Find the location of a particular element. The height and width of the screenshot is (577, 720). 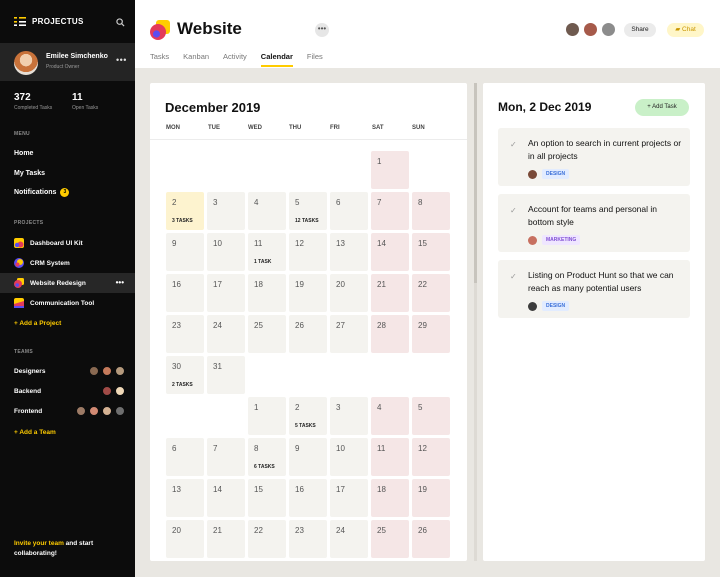

share-button: Share is located at coordinates (640, 30).